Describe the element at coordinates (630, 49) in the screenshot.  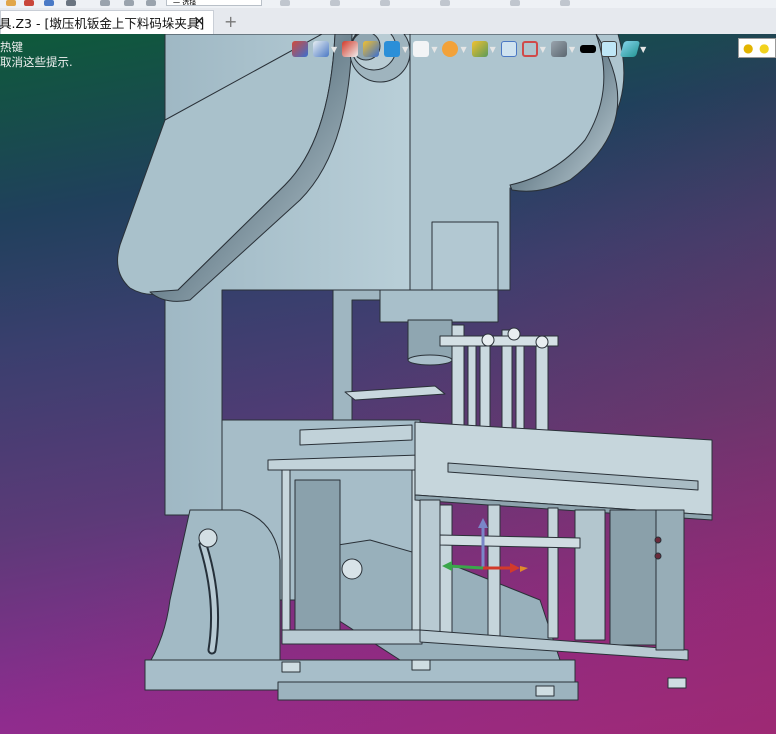
I see `layer-icon` at that location.